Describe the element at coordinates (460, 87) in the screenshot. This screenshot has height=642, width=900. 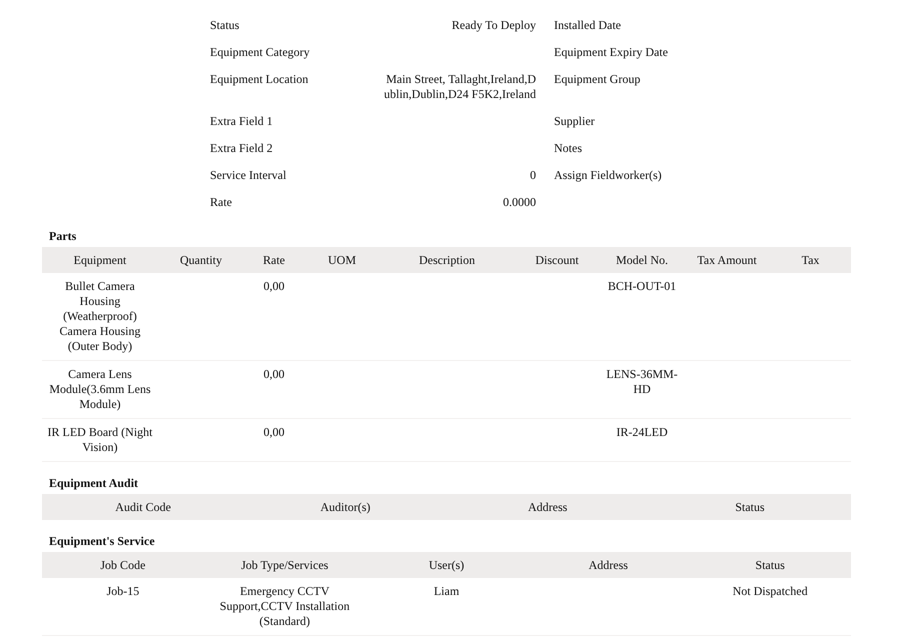
I see `field-value: Main Street, Tallaght,Ireland,Dublin,Dublin,D24 F5K2,Ireland` at that location.